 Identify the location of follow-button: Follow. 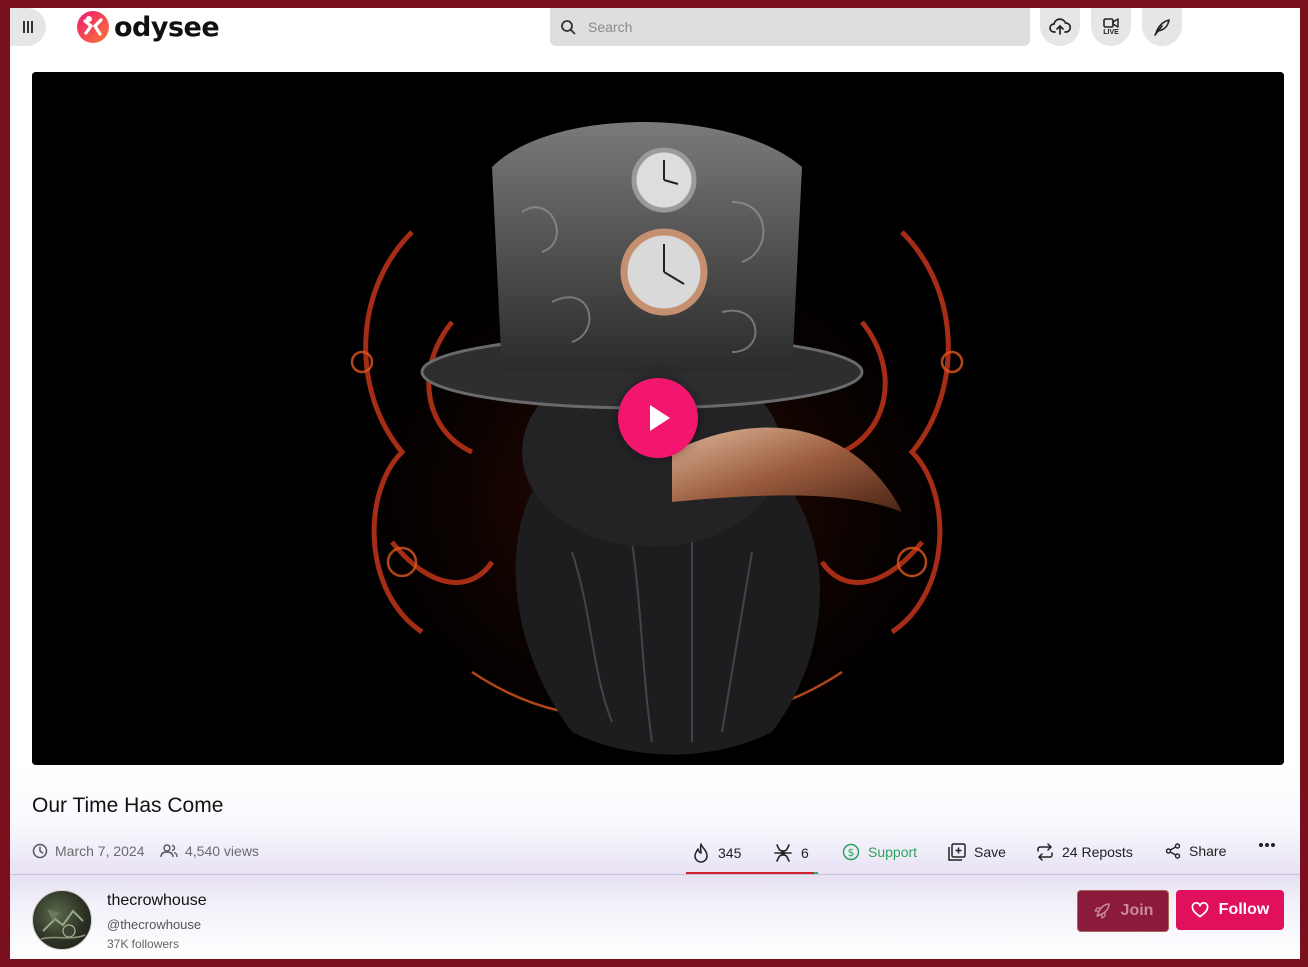
(1230, 910).